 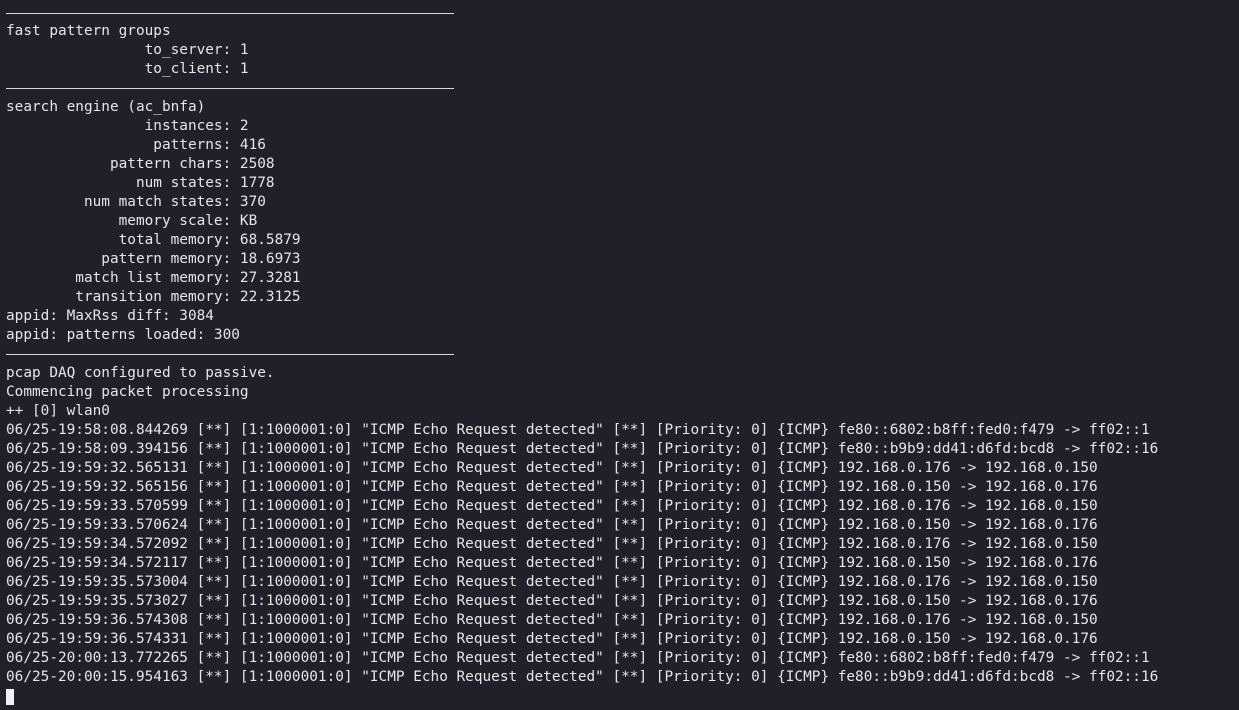 I want to click on interface-line: ++ [0] wlan0, so click(x=58, y=411).